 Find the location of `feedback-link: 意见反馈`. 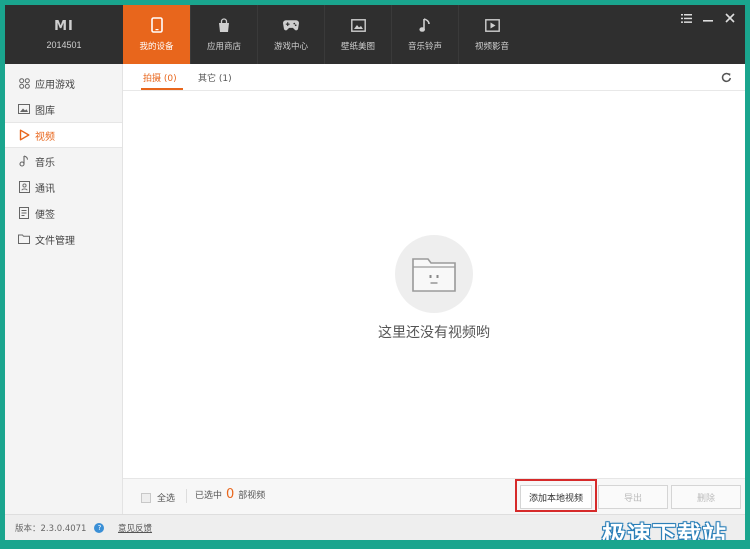

feedback-link: 意见反馈 is located at coordinates (135, 528).